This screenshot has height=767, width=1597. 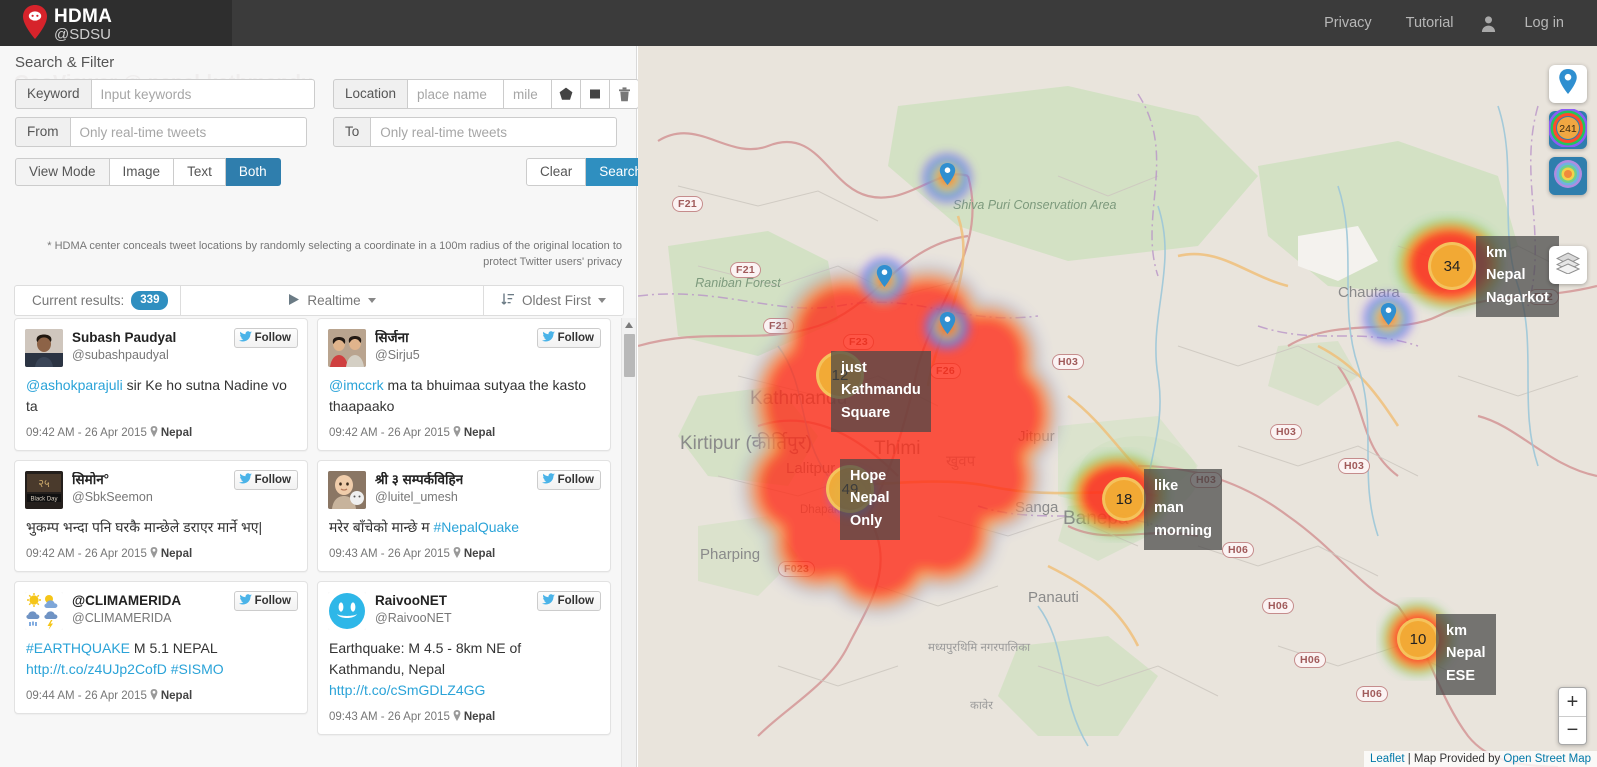 I want to click on avatar: २५ Black Day, so click(x=44, y=490).